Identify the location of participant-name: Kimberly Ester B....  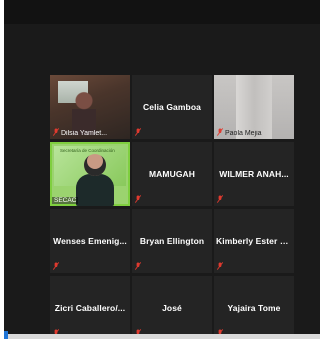
(254, 241).